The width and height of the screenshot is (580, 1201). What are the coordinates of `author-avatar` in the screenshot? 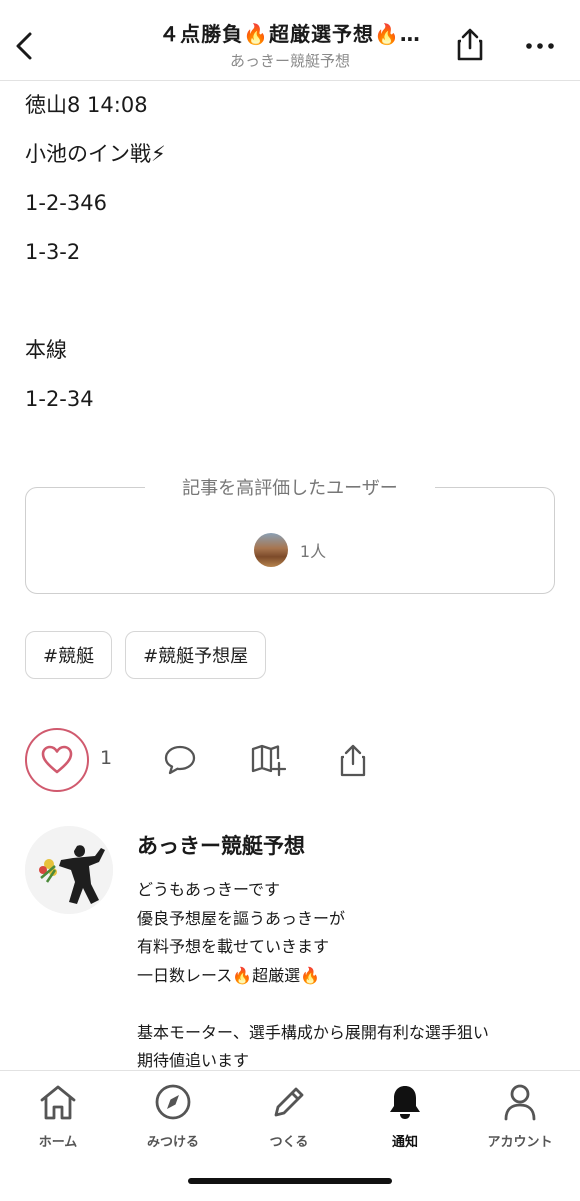 It's located at (69, 870).